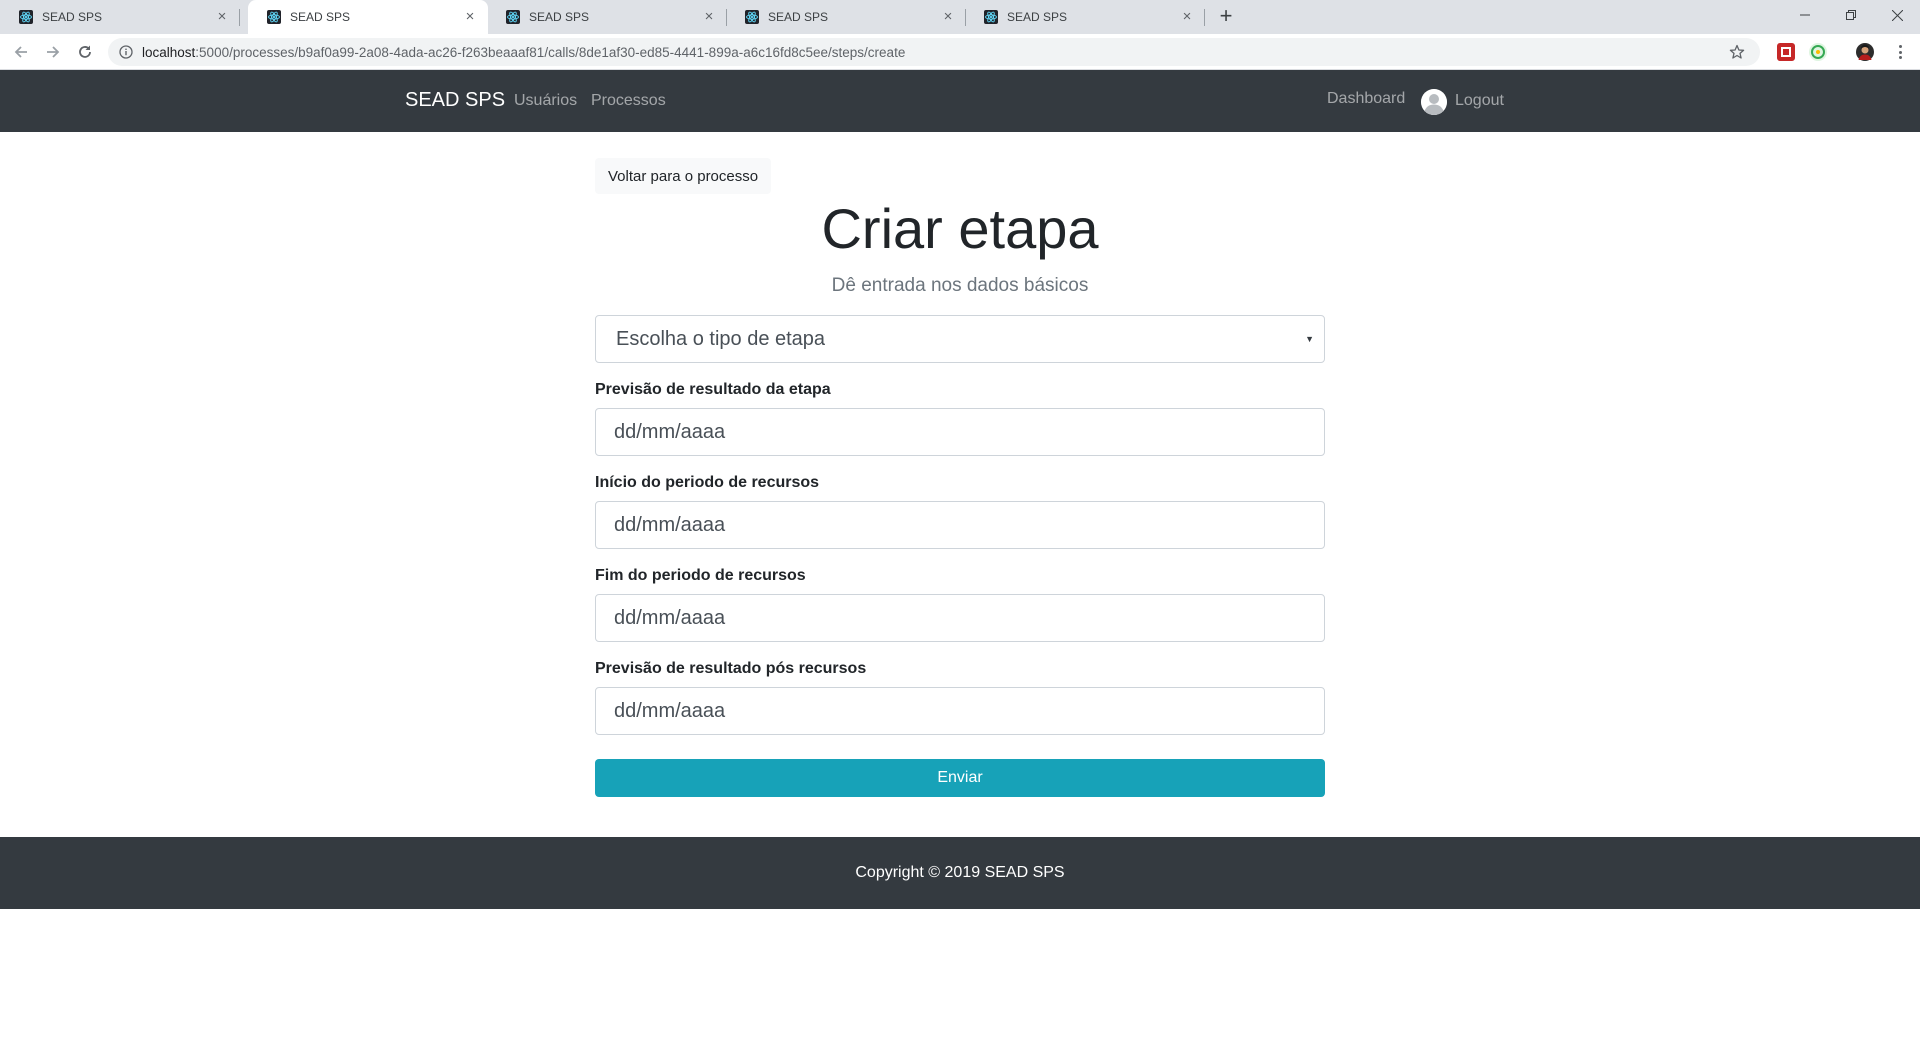 The width and height of the screenshot is (1920, 1040). I want to click on caret-down-icon: ▼, so click(1309, 339).